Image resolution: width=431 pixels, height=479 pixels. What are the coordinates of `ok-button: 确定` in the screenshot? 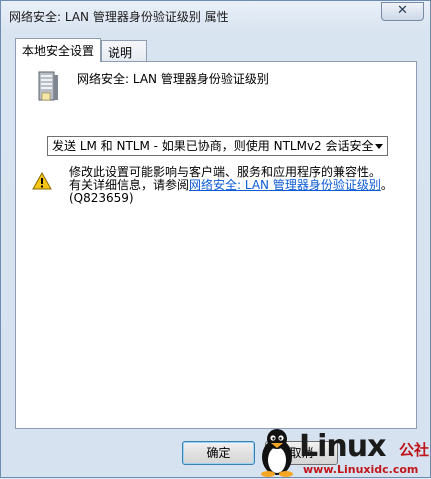 It's located at (218, 453).